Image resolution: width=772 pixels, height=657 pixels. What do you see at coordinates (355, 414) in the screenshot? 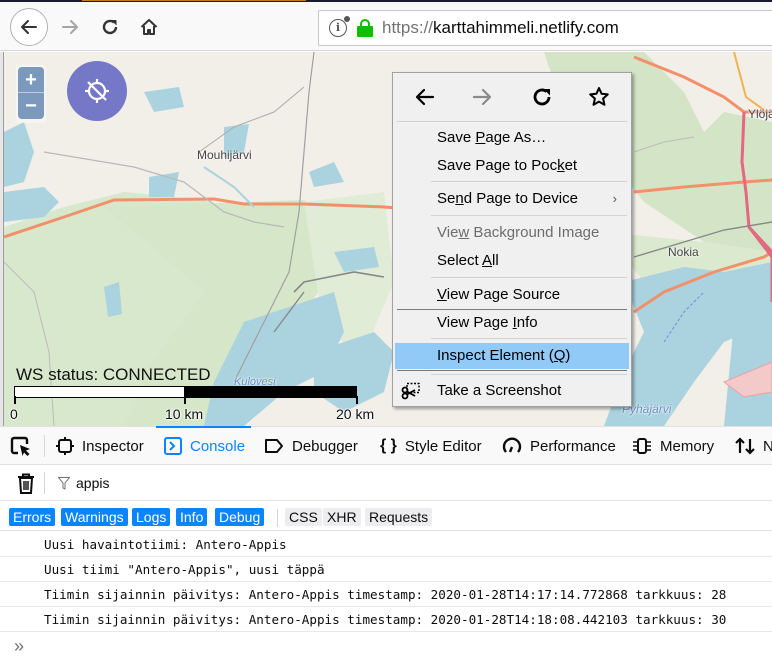
I see `scale-label-end: 20 km` at bounding box center [355, 414].